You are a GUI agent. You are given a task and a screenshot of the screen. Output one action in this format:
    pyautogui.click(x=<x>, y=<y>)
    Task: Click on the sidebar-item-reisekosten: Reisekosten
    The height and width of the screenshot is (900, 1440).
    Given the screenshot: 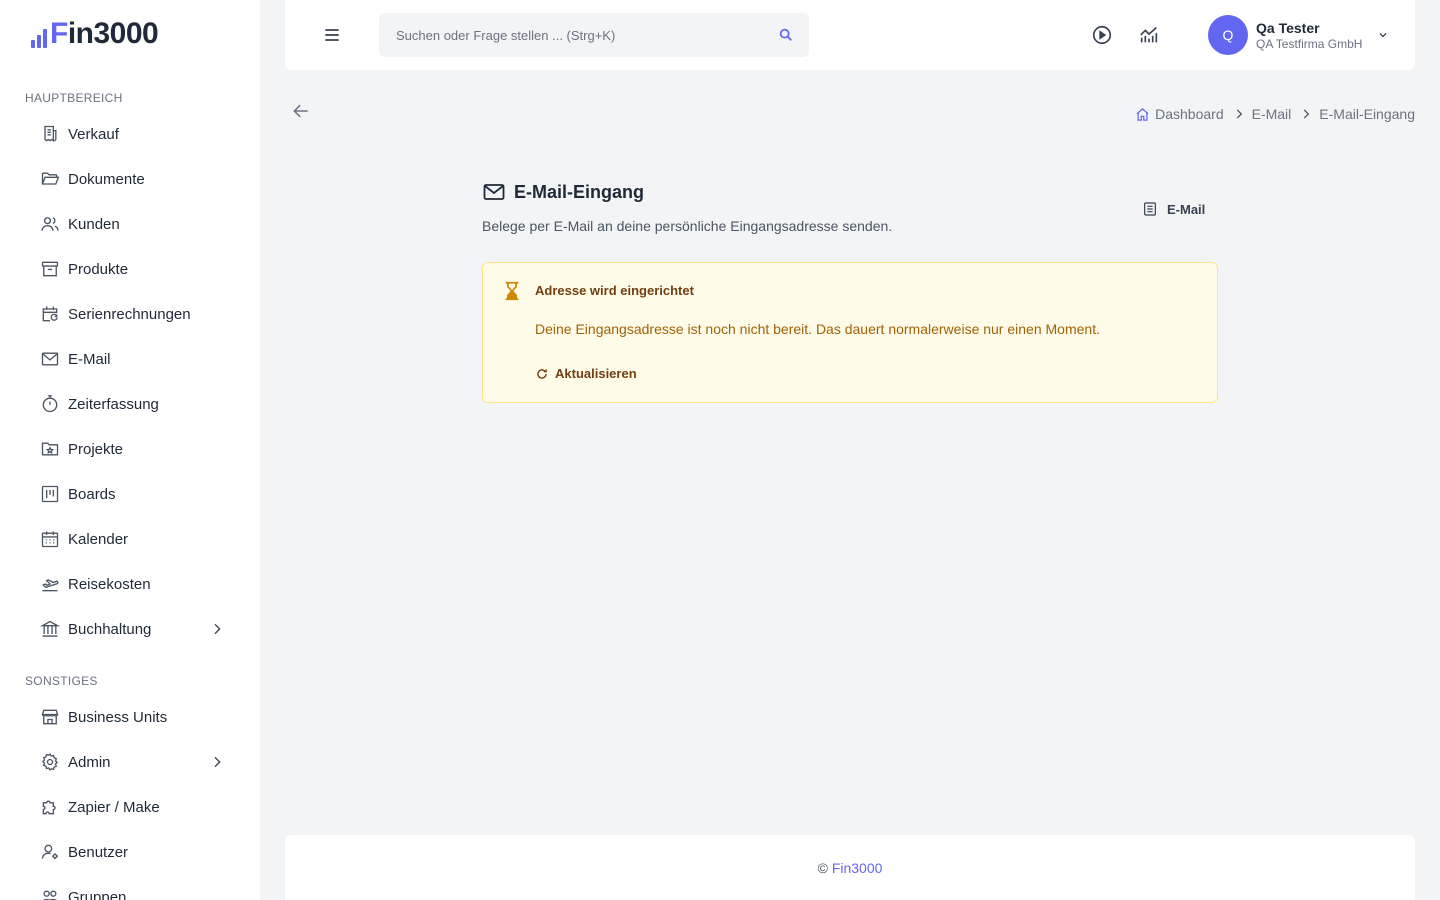 What is the action you would take?
    pyautogui.click(x=130, y=584)
    